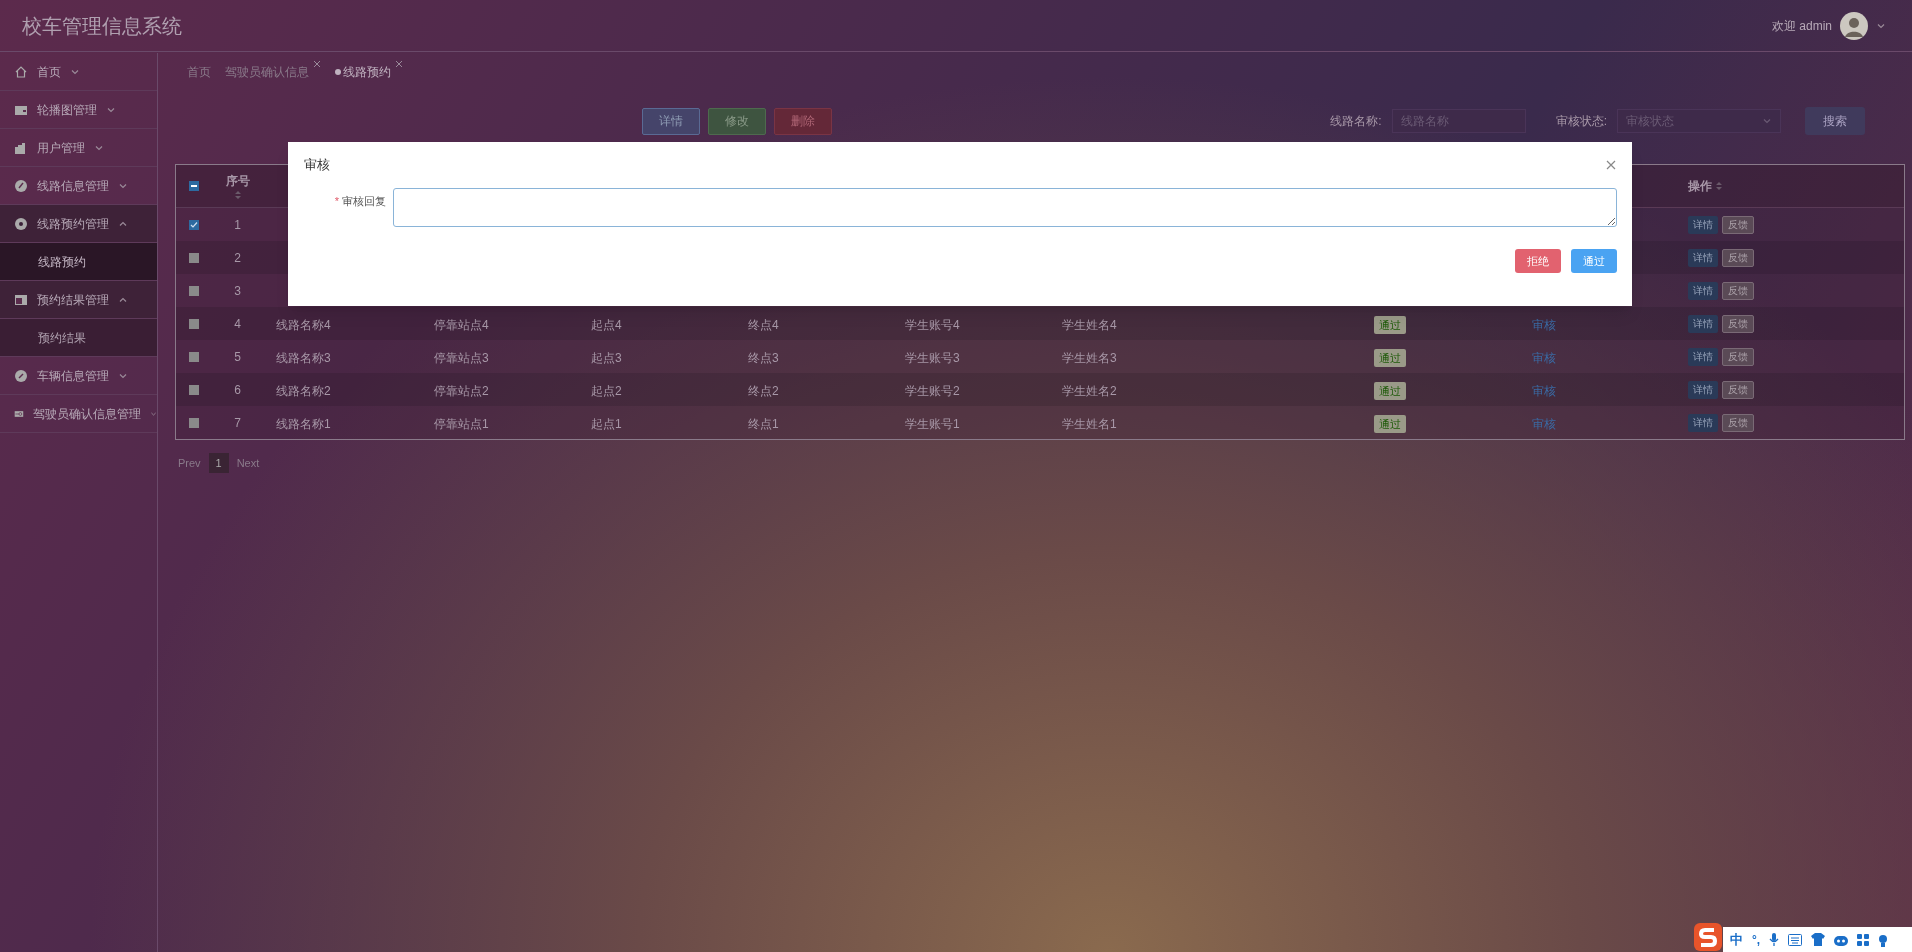  I want to click on search-button: 搜索, so click(1835, 121).